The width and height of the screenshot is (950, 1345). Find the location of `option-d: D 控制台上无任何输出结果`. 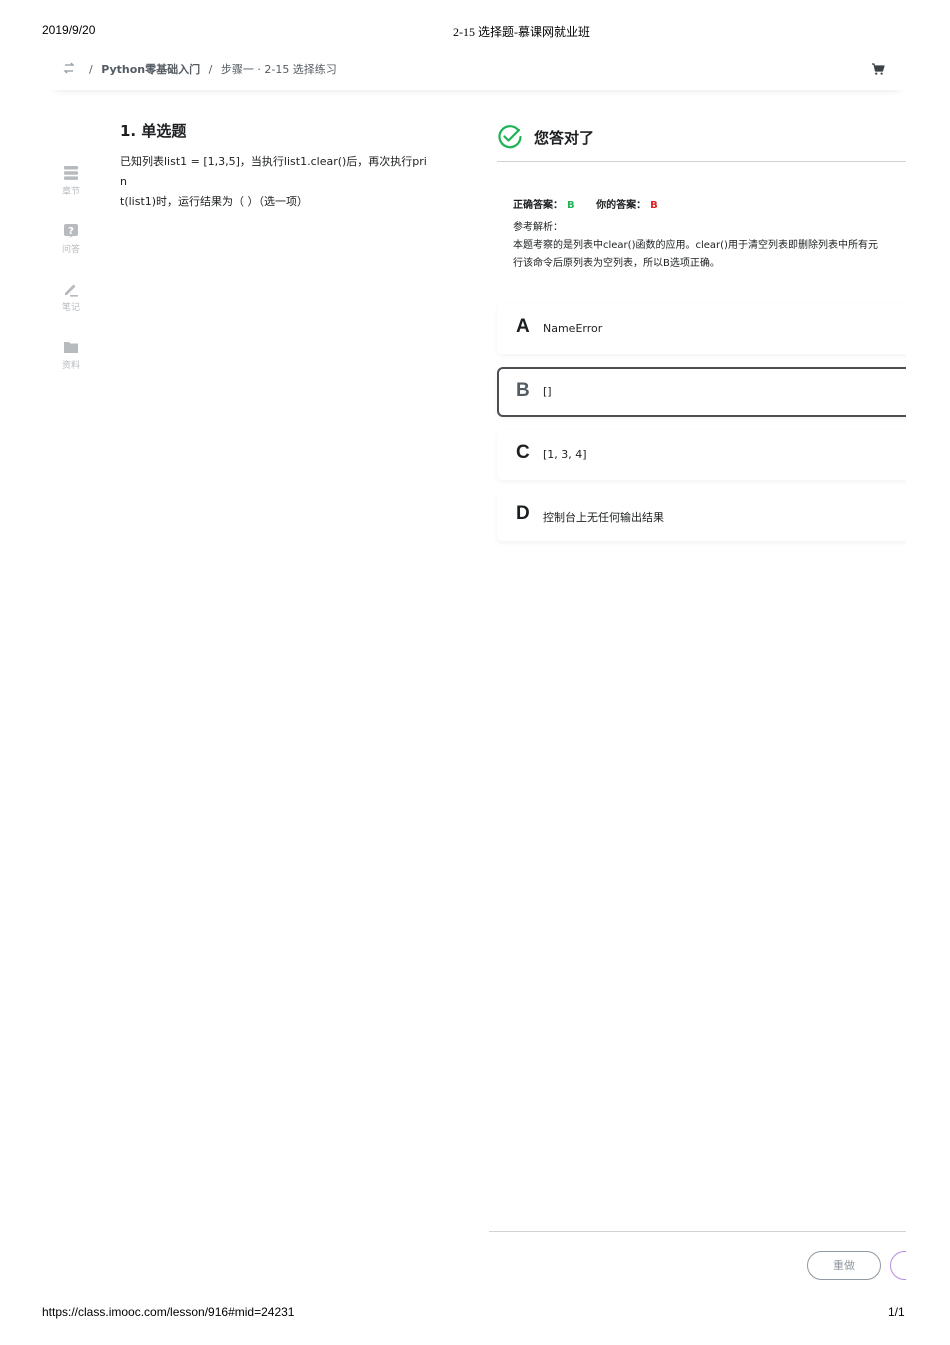

option-d: D 控制台上无任何输出结果 is located at coordinates (701, 516).